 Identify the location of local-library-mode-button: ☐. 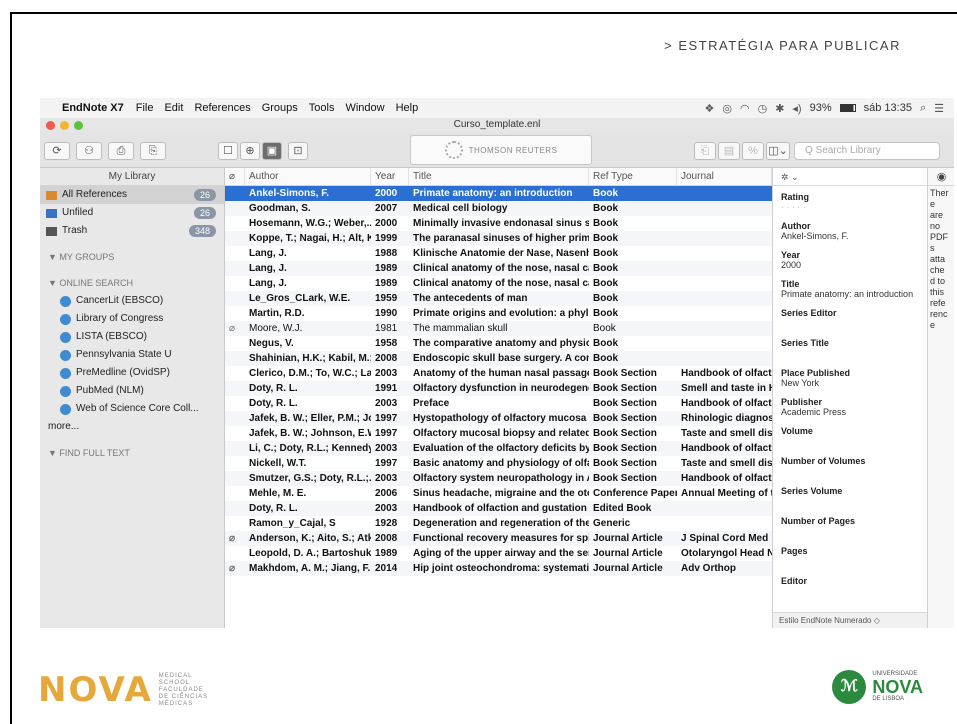
(228, 151).